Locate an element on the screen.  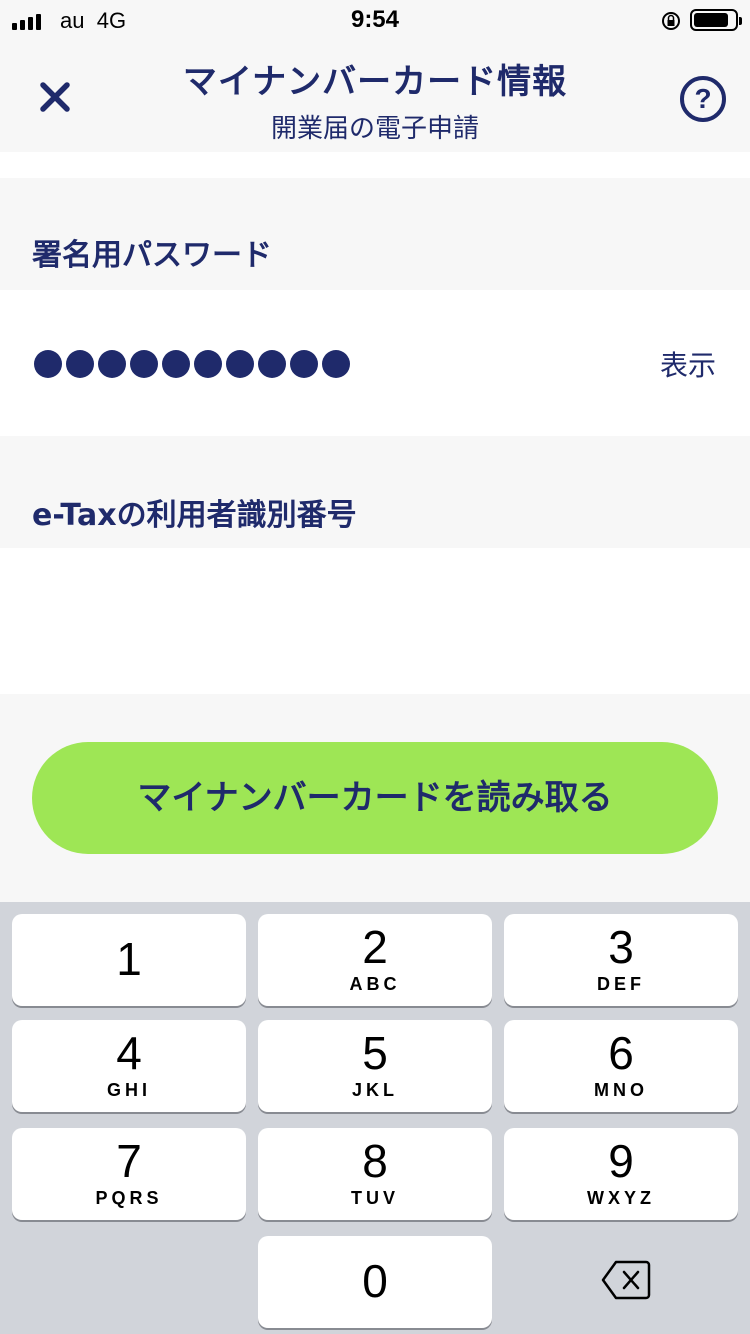
status-time: 9:54 is located at coordinates (375, 19).